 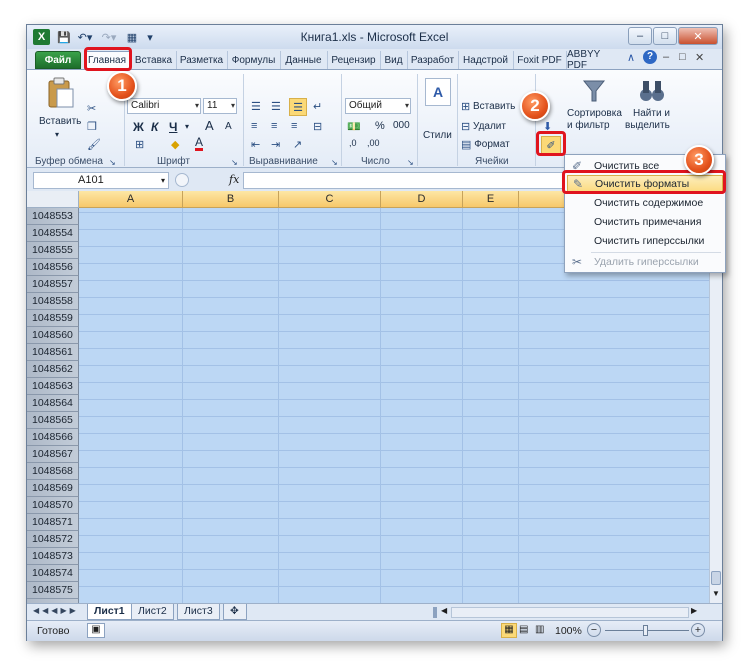 I want to click on sheet-tab-2: Лист2, so click(x=152, y=612).